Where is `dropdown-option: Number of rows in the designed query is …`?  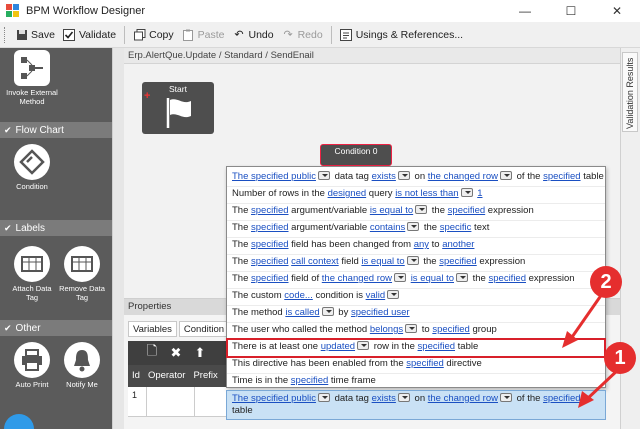
dropdown-option: Number of rows in the designed query is … is located at coordinates (416, 195).